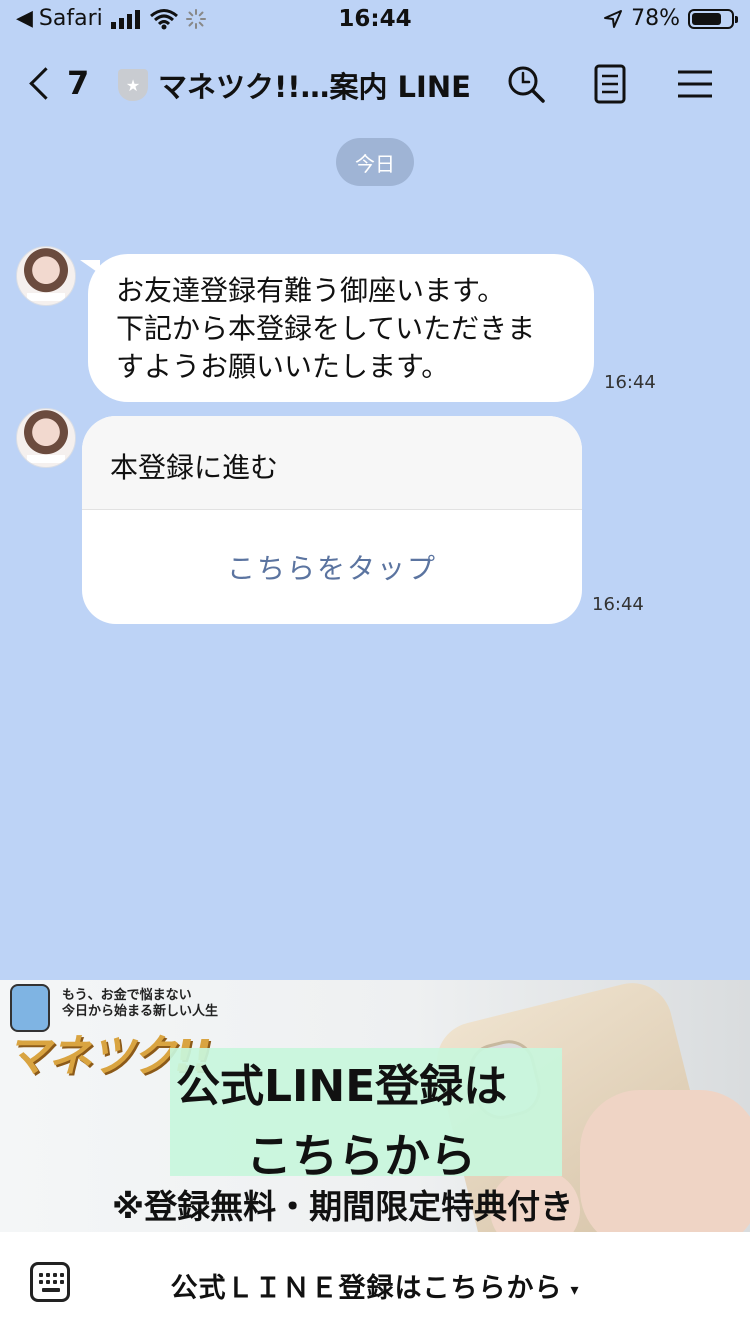 The height and width of the screenshot is (1334, 750). I want to click on unread-count: 7, so click(78, 83).